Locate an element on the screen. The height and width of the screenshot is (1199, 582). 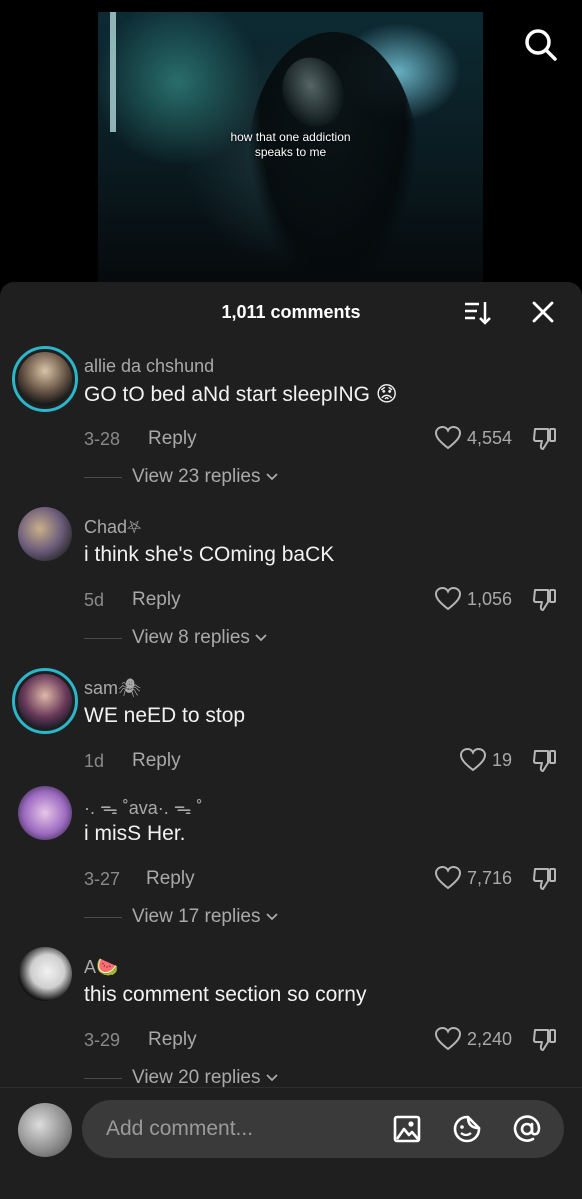
comment-username: allie da chshund is located at coordinates (149, 366).